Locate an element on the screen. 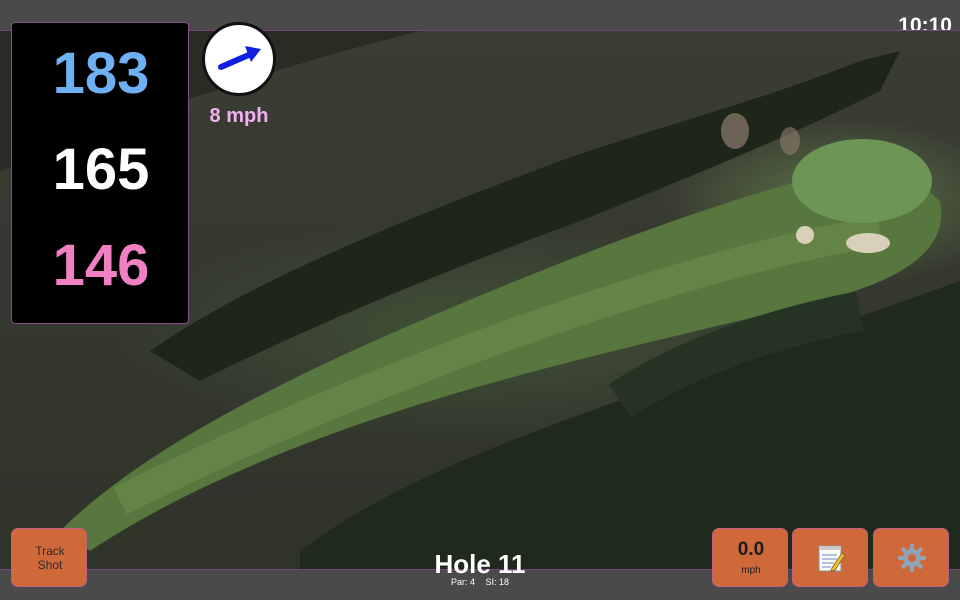 The height and width of the screenshot is (600, 960). hole-stroke-index: SI: 18 is located at coordinates (497, 582).